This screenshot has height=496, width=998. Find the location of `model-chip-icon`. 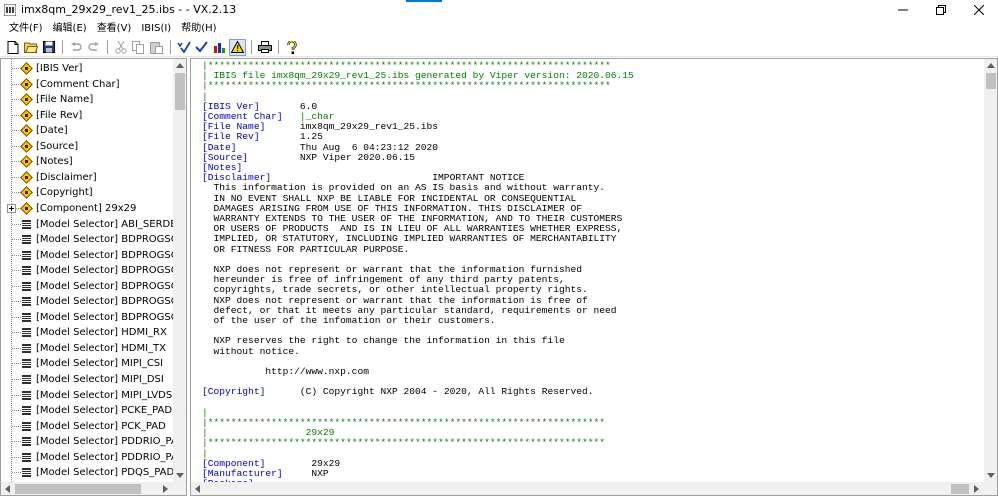

model-chip-icon is located at coordinates (26, 426).